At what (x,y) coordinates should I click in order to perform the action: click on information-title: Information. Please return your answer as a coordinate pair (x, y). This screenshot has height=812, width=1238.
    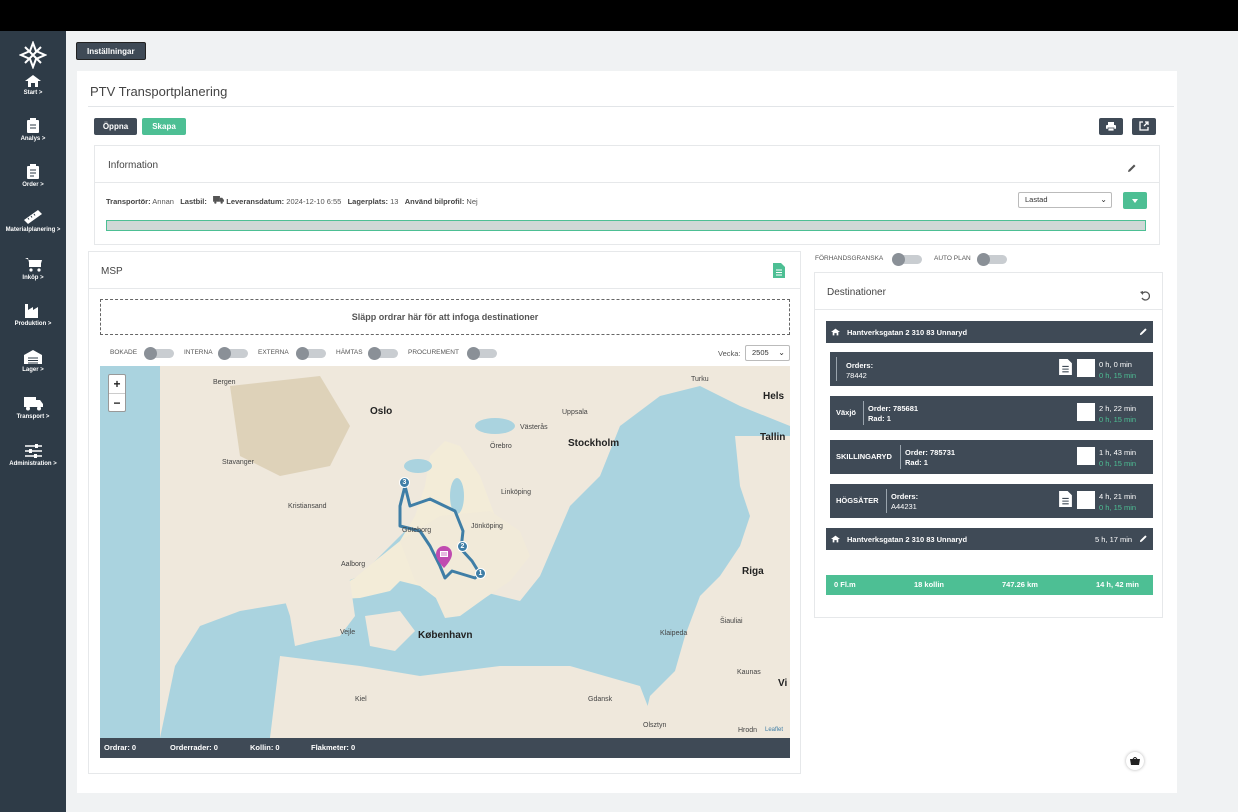
    Looking at the image, I should click on (133, 165).